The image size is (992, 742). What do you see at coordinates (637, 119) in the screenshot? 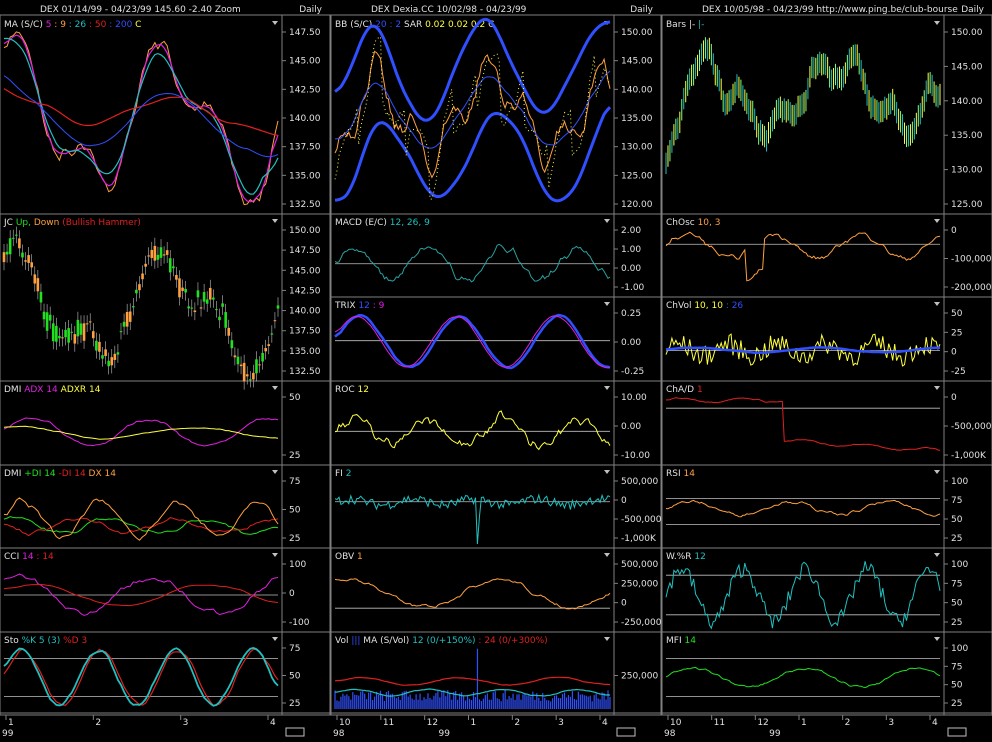
I see `scale-label: 135.00` at bounding box center [637, 119].